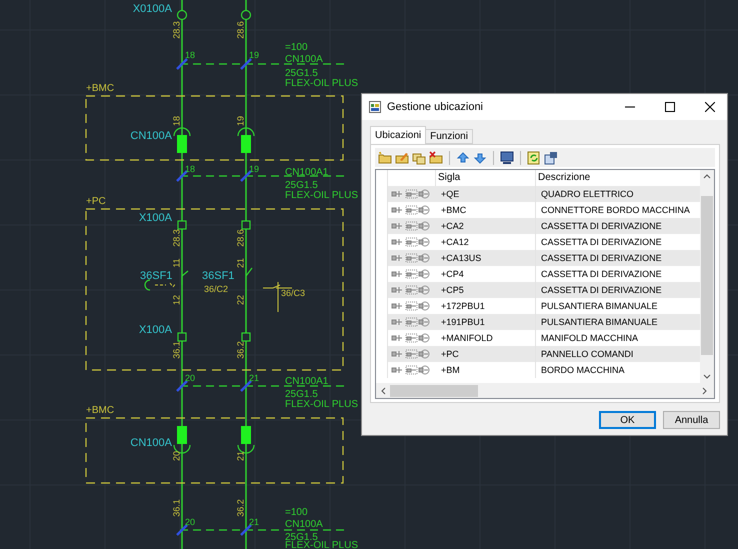  I want to click on tab: Ubicazioni, so click(398, 135).